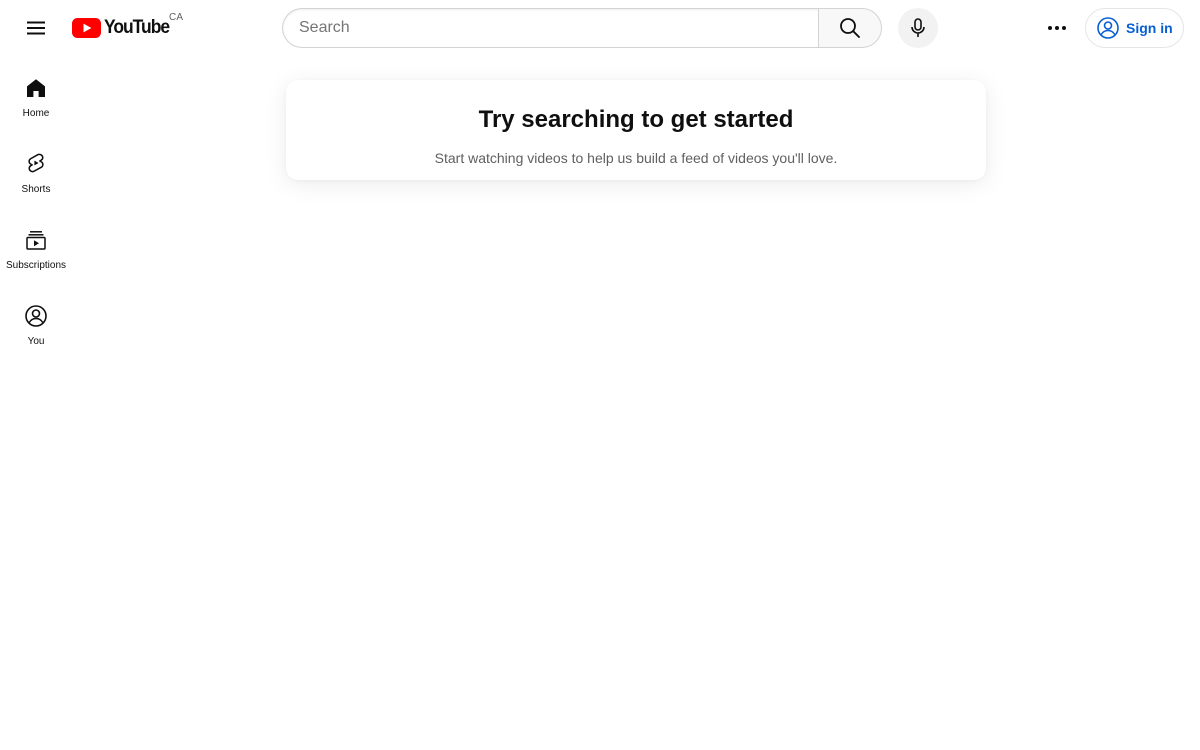 This screenshot has height=750, width=1200. I want to click on youtube-wordmark: YouTube, so click(137, 27).